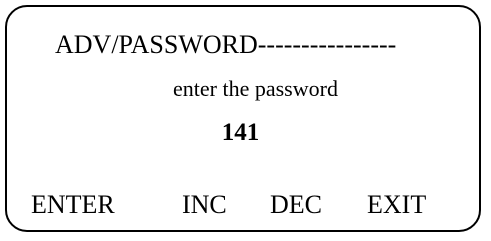  What do you see at coordinates (204, 205) in the screenshot?
I see `increment-button: INC` at bounding box center [204, 205].